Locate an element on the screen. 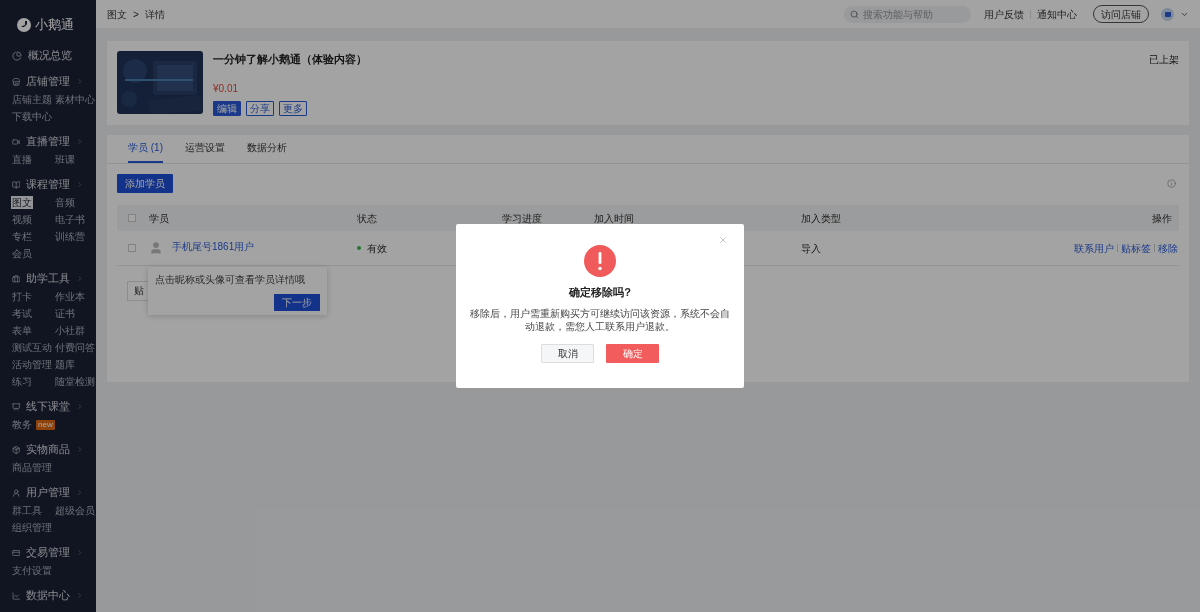 The image size is (1200, 612). breadcrumb-link: 图文 is located at coordinates (117, 14).